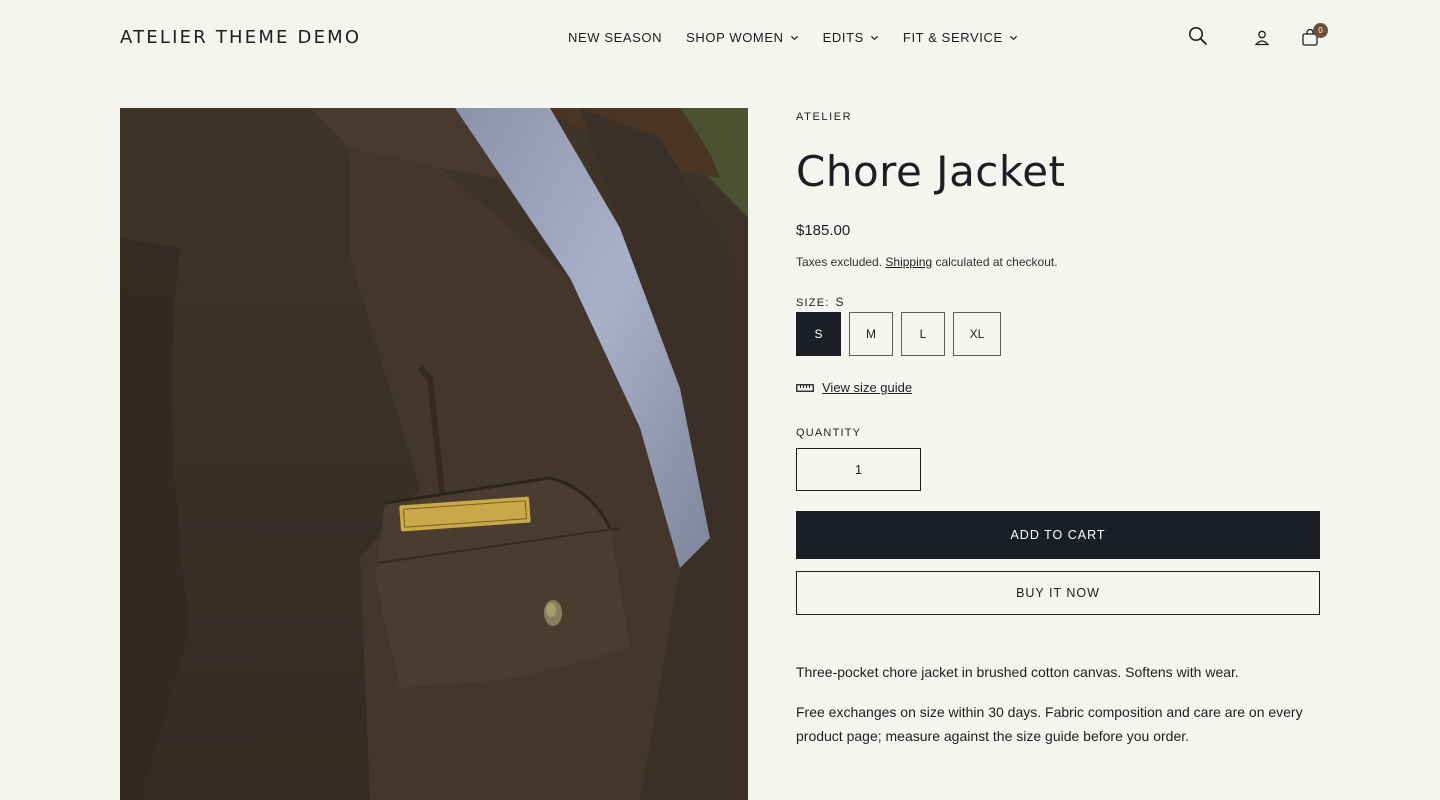 The height and width of the screenshot is (800, 1440). I want to click on buy-it-now-button: BUY IT NOW, so click(1058, 593).